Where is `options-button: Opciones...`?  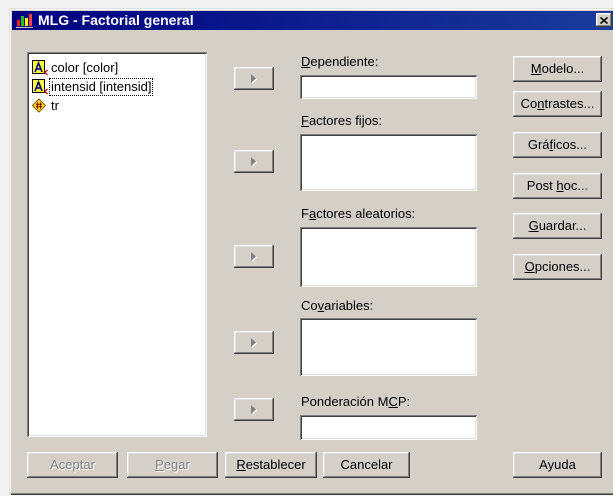
options-button: Opciones... is located at coordinates (557, 267).